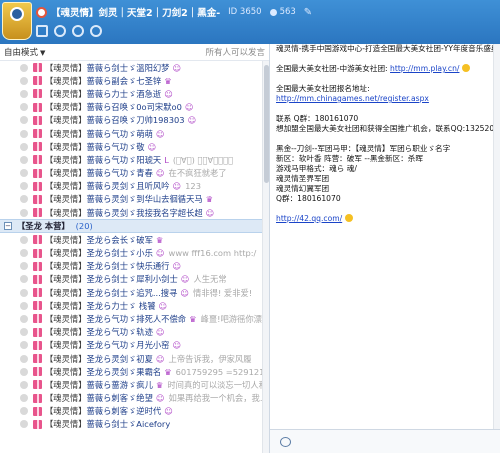  What do you see at coordinates (42, 31) in the screenshot?
I see `share-icon` at bounding box center [42, 31].